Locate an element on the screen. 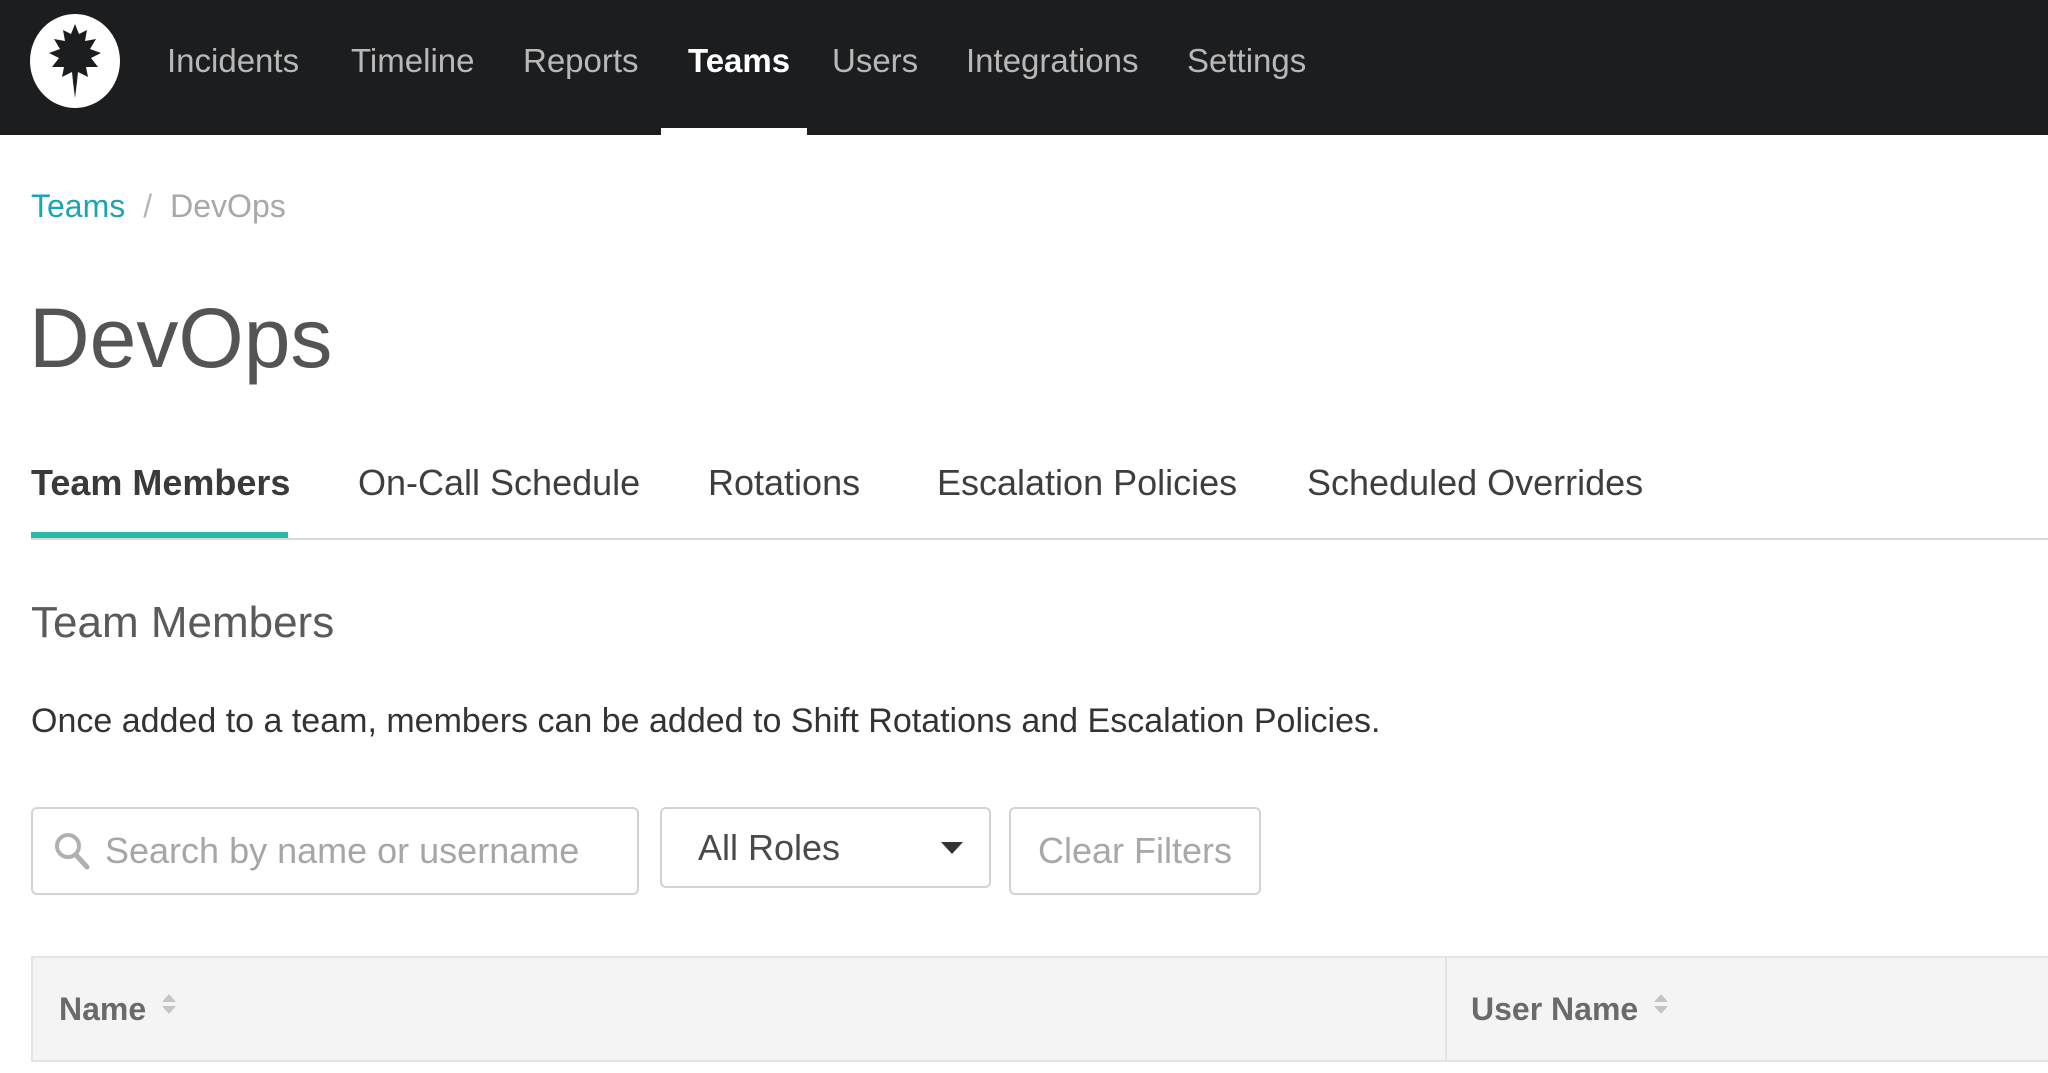  search-icon is located at coordinates (72, 851).